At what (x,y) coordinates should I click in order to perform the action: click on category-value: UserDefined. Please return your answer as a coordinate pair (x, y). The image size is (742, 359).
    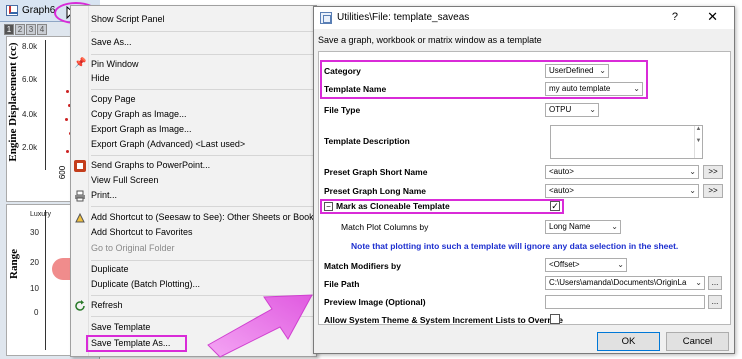
    Looking at the image, I should click on (571, 70).